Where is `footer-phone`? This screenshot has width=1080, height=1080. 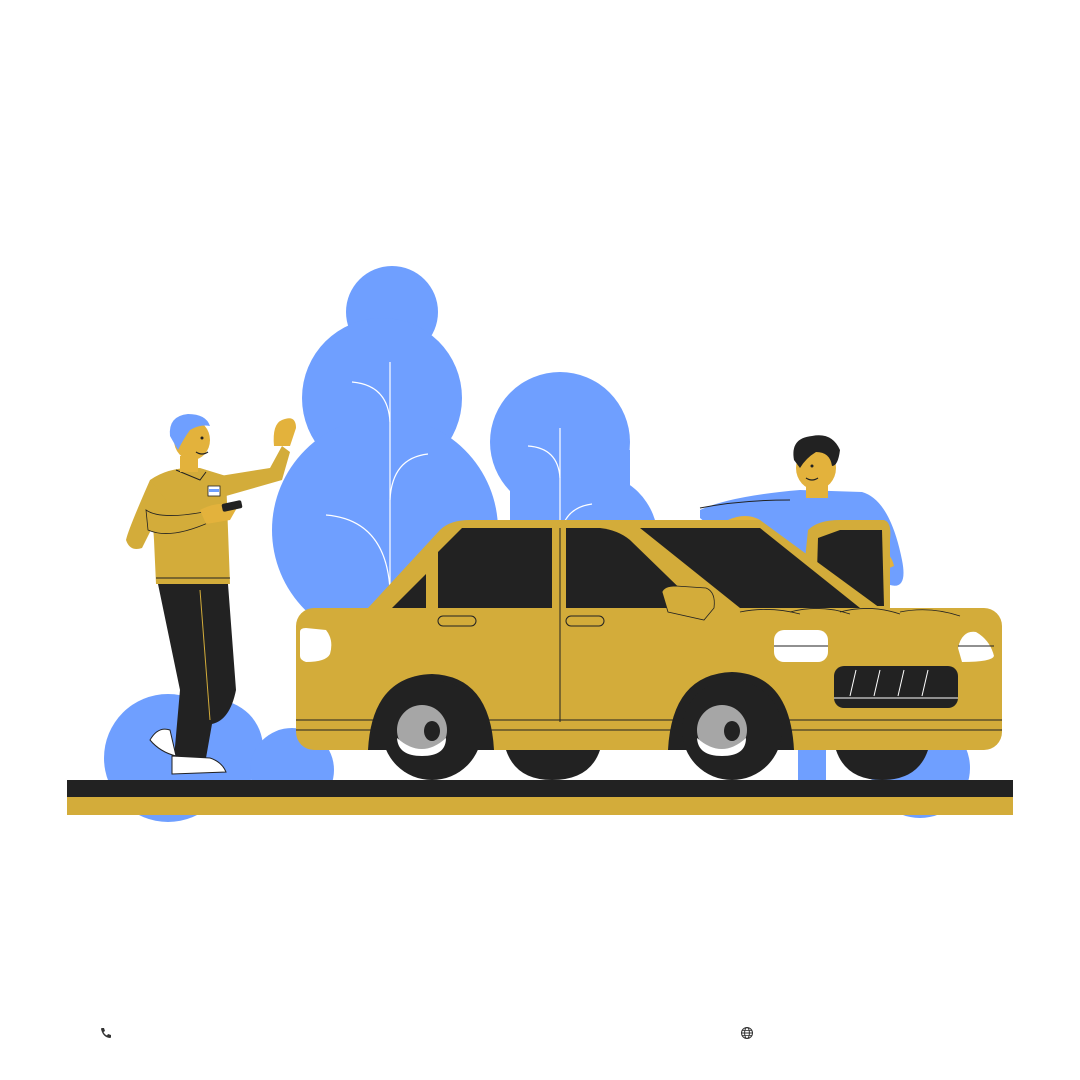
footer-phone is located at coordinates (106, 1033).